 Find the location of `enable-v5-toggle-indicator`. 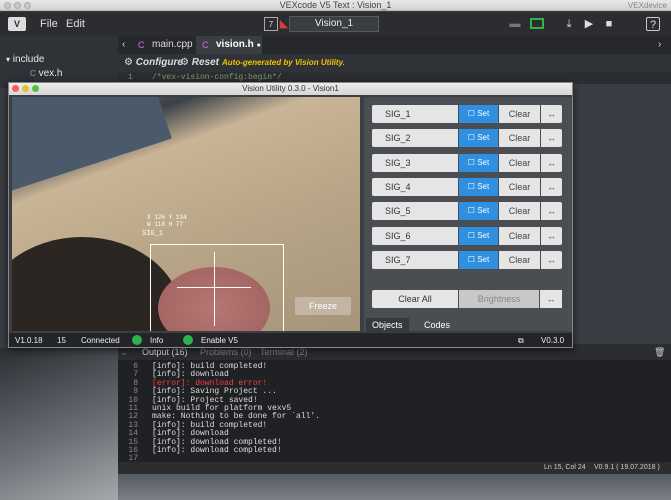

enable-v5-toggle-indicator is located at coordinates (188, 340).